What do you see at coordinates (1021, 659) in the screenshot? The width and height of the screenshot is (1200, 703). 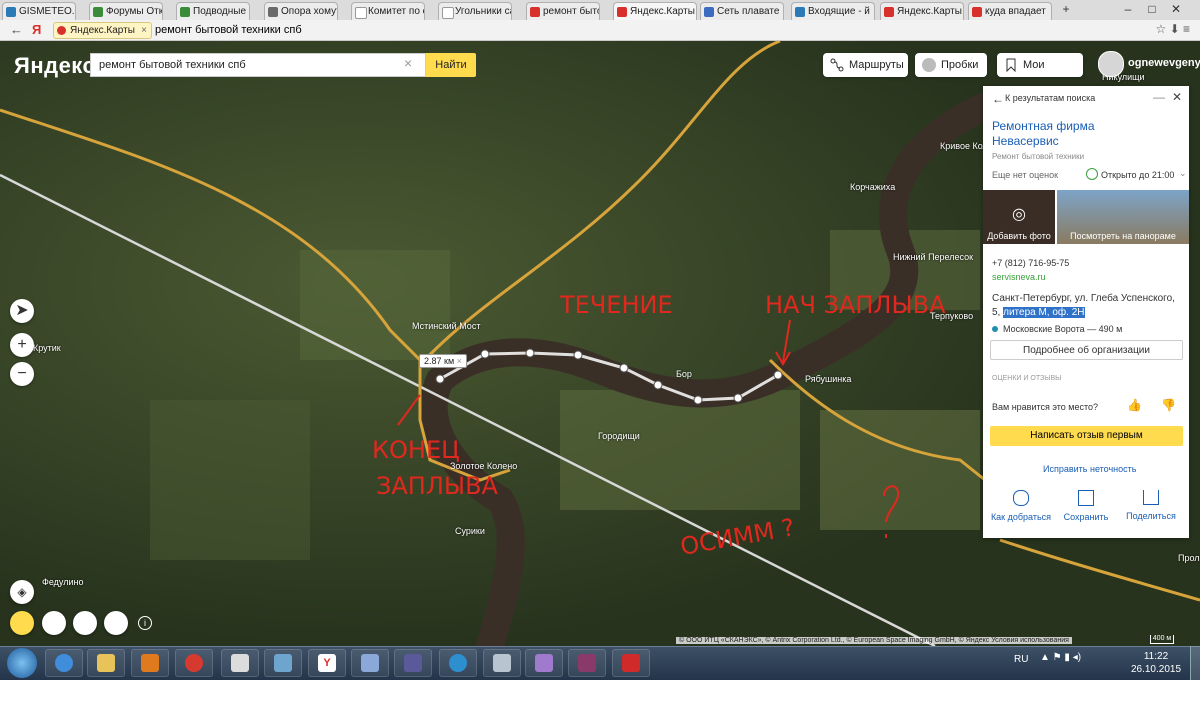 I see `language-indicator: RU` at bounding box center [1021, 659].